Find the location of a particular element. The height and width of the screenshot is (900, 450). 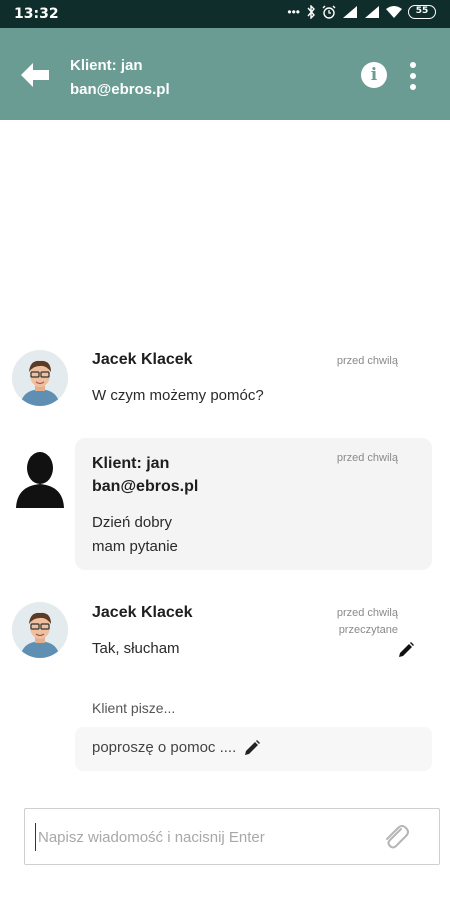

message-input is located at coordinates (205, 837).